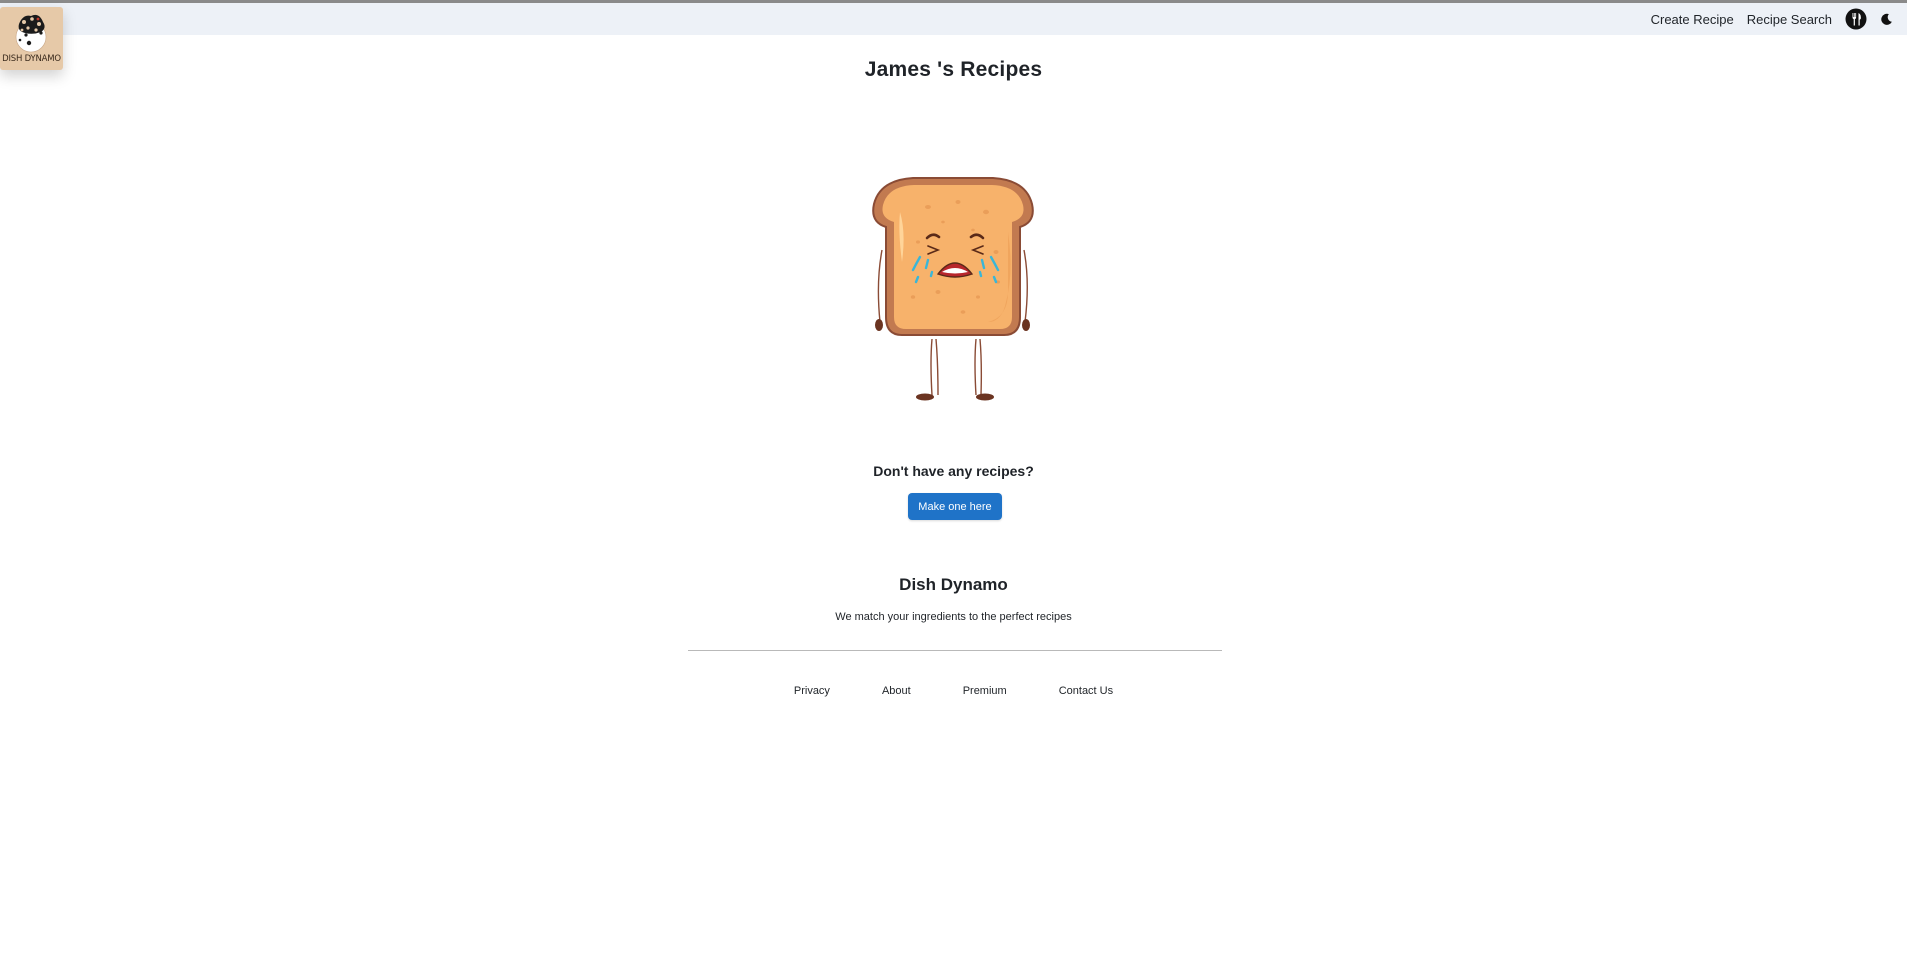  What do you see at coordinates (955, 506) in the screenshot?
I see `make-recipe-button: Make one here` at bounding box center [955, 506].